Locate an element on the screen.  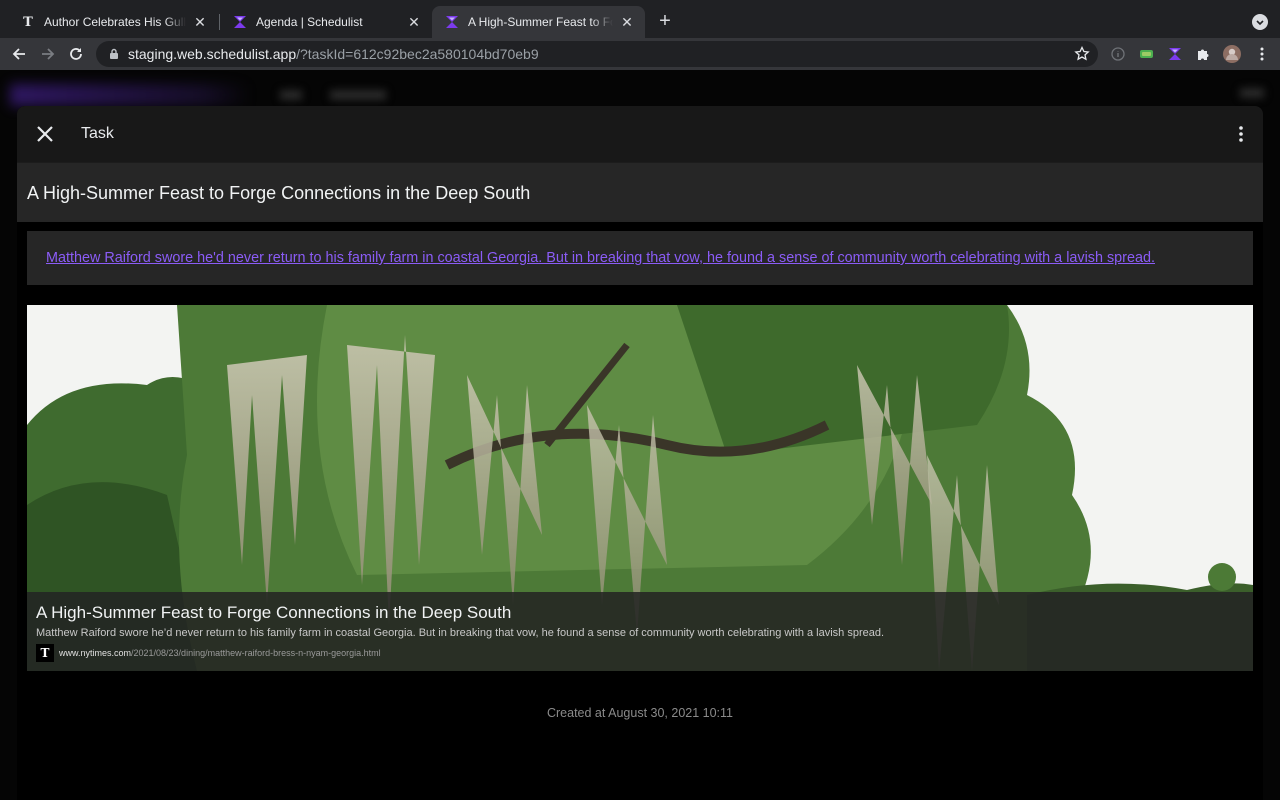
browser-tab-agenda: Agenda | Schedulist ✕ is located at coordinates (326, 22).